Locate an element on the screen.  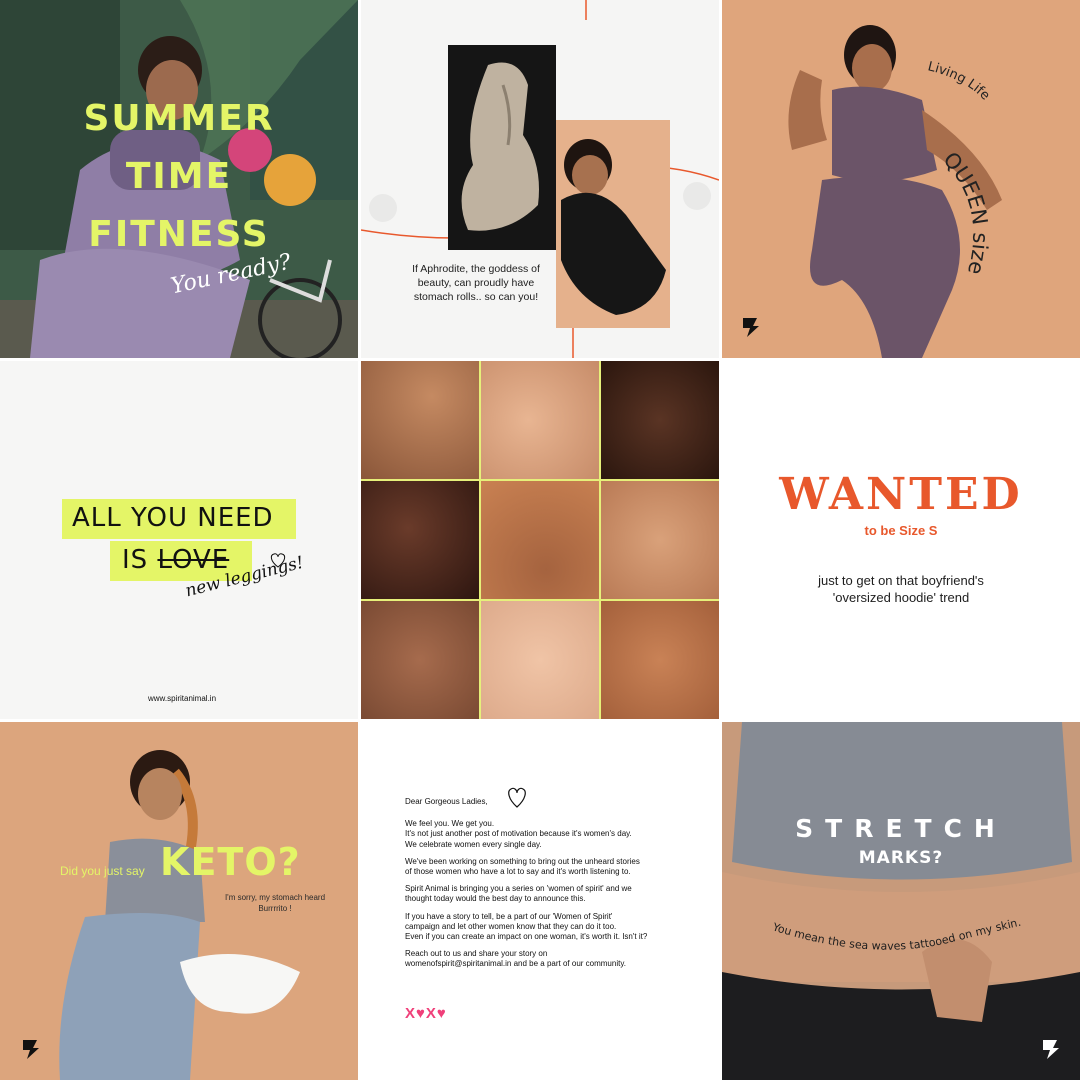
website-url: www.spiritanimal.in is located at coordinates (182, 698).